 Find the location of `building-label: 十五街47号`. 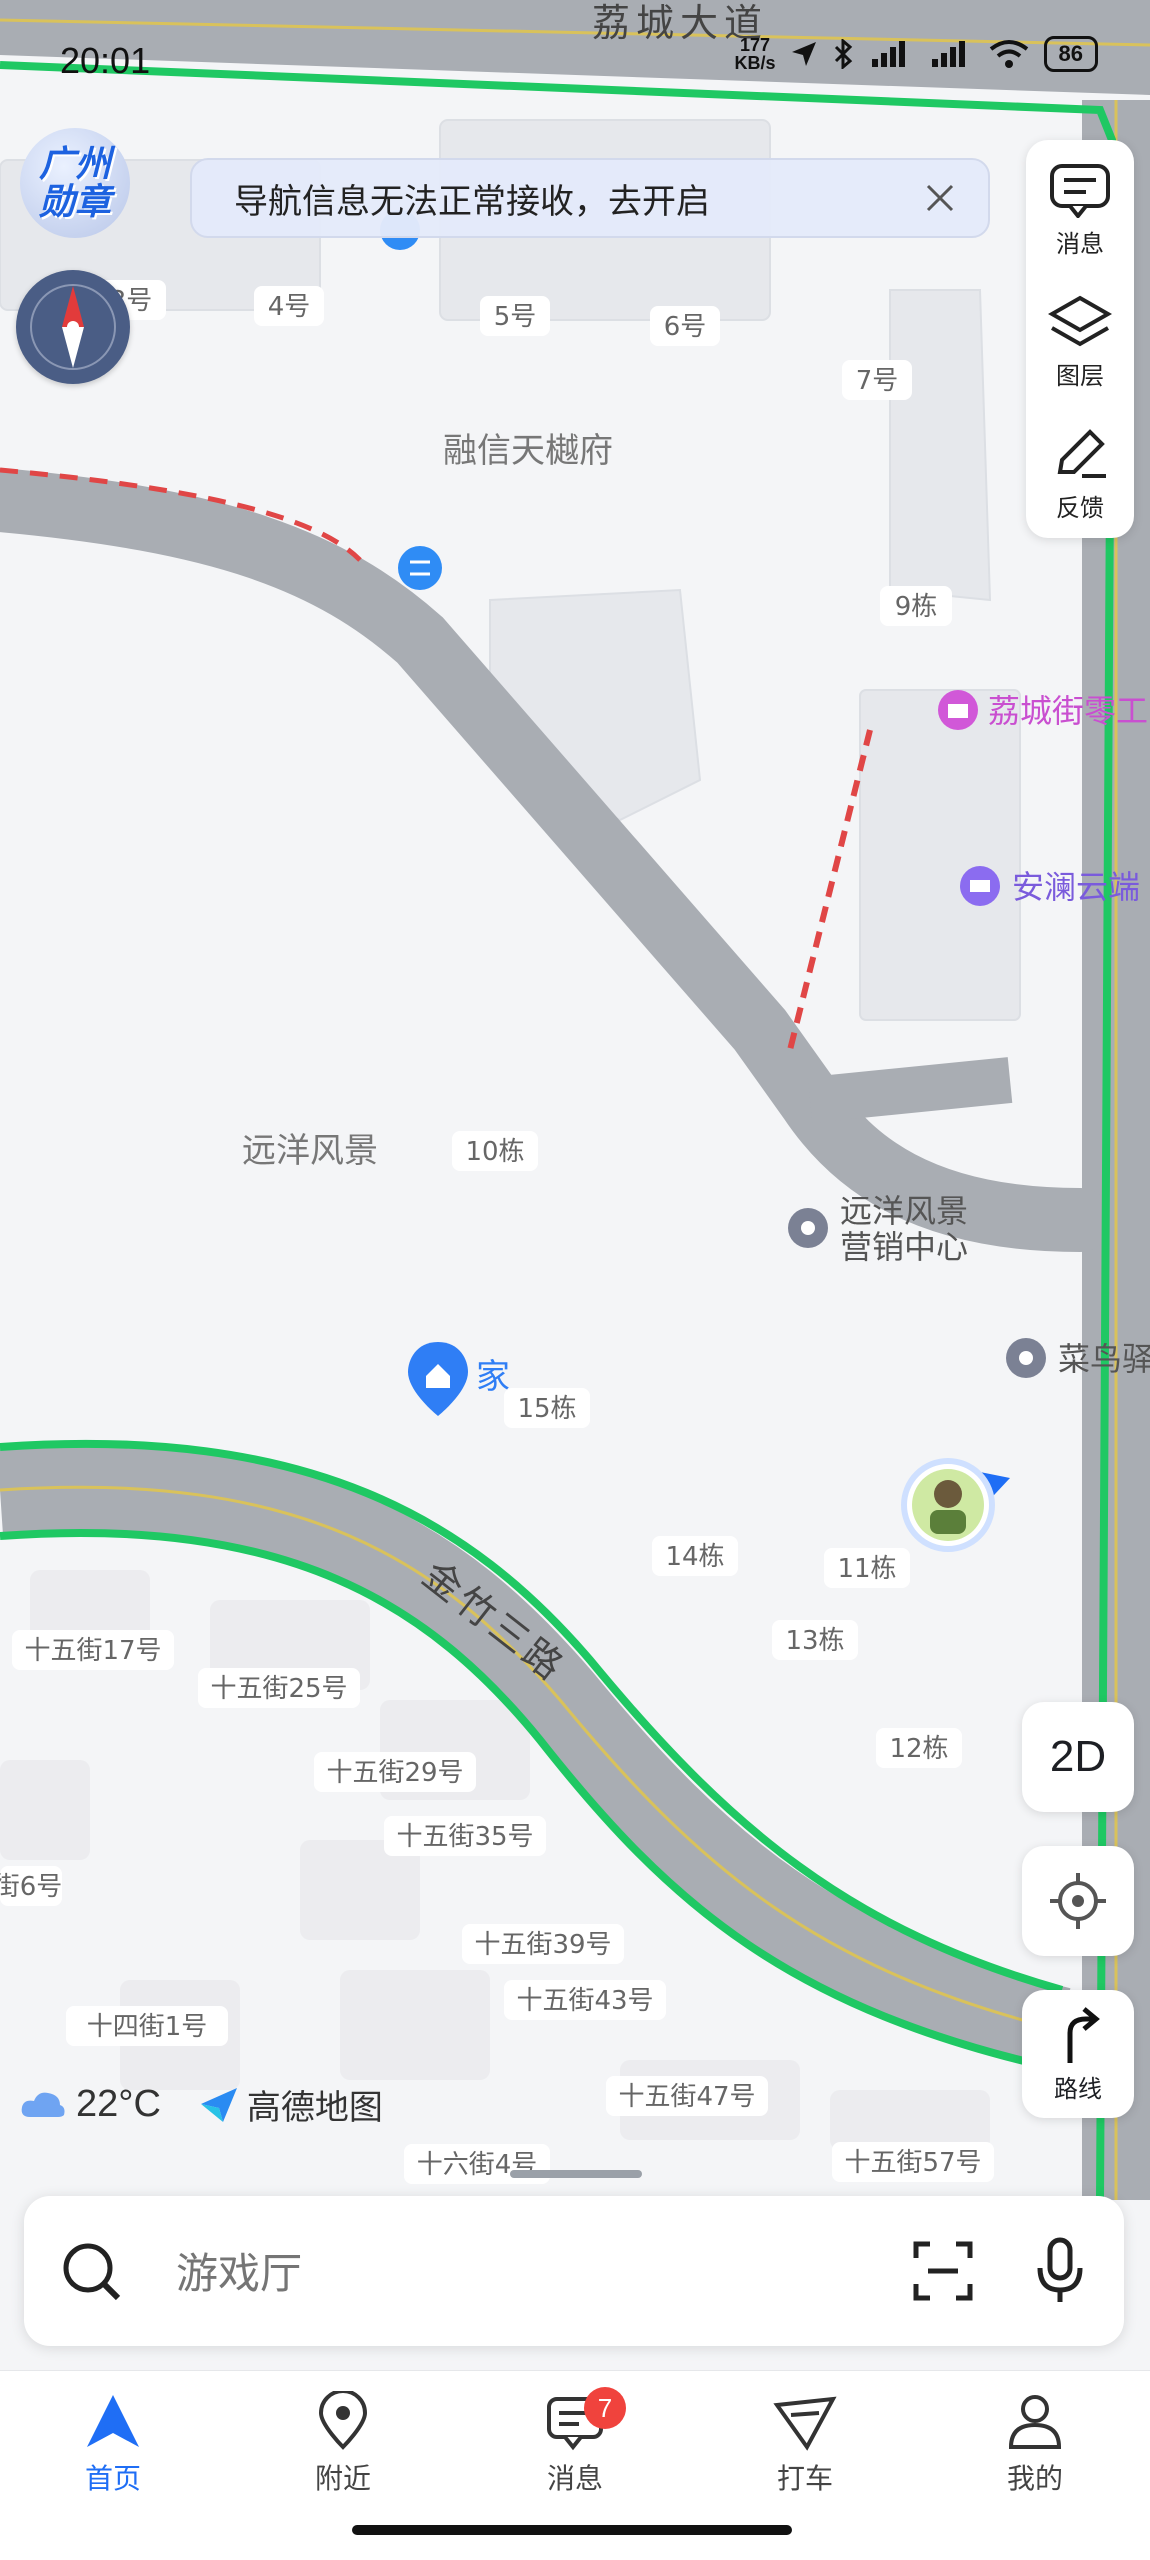

building-label: 十五街47号 is located at coordinates (686, 2097).